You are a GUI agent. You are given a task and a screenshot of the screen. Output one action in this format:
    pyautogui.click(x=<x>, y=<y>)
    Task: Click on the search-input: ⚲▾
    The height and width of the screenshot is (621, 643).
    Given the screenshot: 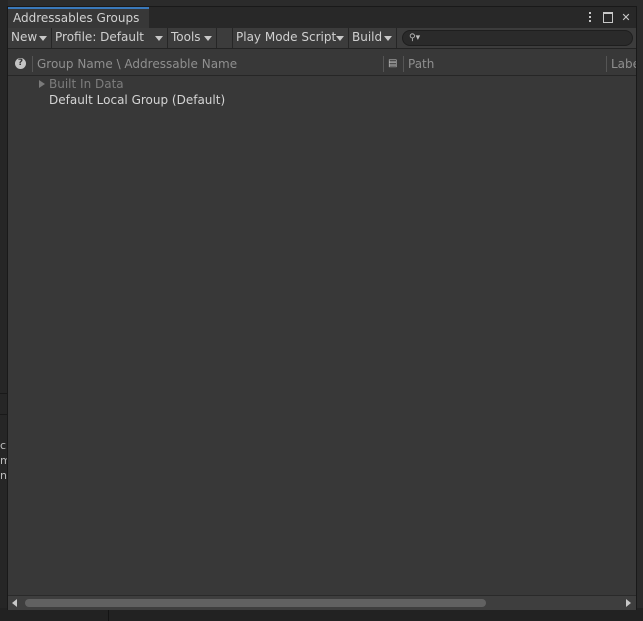 What is the action you would take?
    pyautogui.click(x=517, y=38)
    